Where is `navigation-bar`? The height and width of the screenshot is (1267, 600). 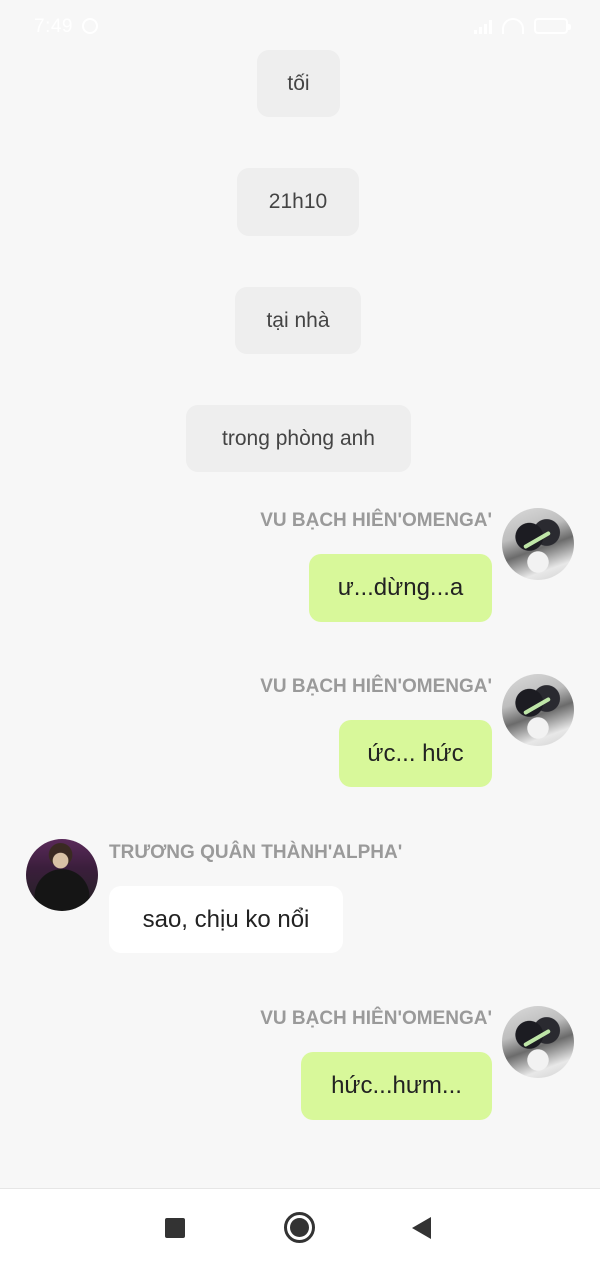 navigation-bar is located at coordinates (300, 1227).